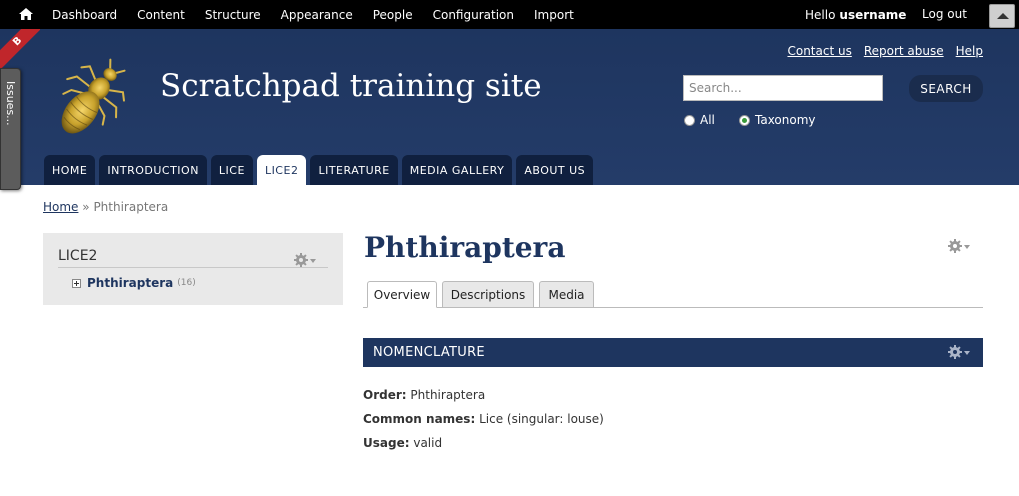 The height and width of the screenshot is (496, 1019). What do you see at coordinates (673, 352) in the screenshot?
I see `section-header-nomenclature: NOMENCLATURE` at bounding box center [673, 352].